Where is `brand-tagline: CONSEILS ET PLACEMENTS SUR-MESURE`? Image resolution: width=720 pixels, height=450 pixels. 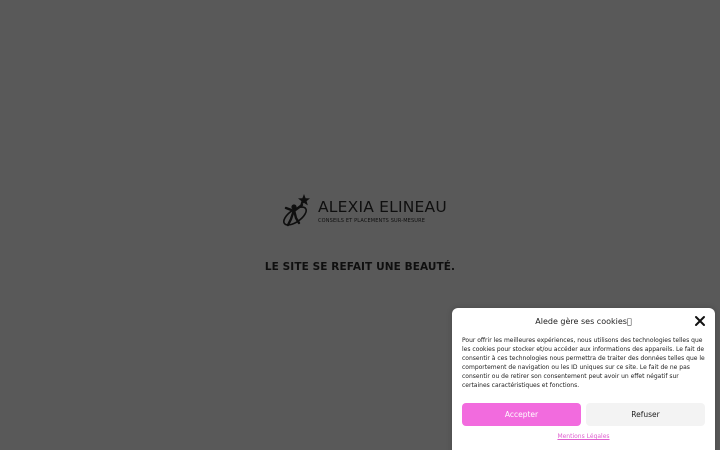
brand-tagline: CONSEILS ET PLACEMENTS SUR-MESURE is located at coordinates (372, 221).